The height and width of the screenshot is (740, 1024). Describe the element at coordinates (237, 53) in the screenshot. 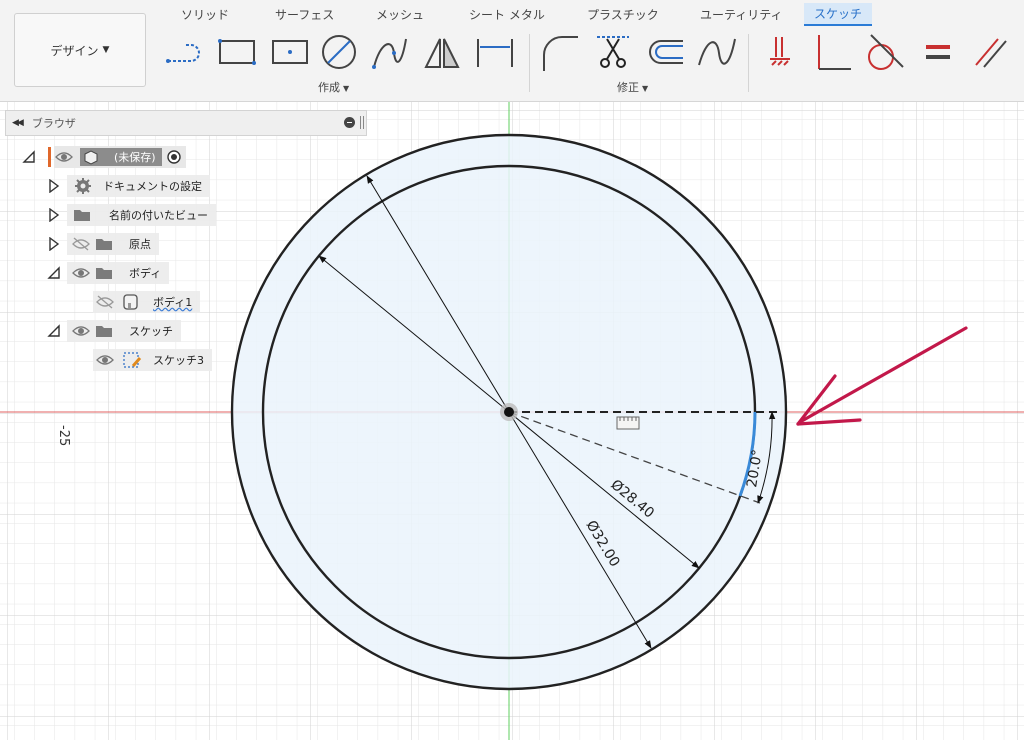

I see `rectangle-tool-icon` at that location.